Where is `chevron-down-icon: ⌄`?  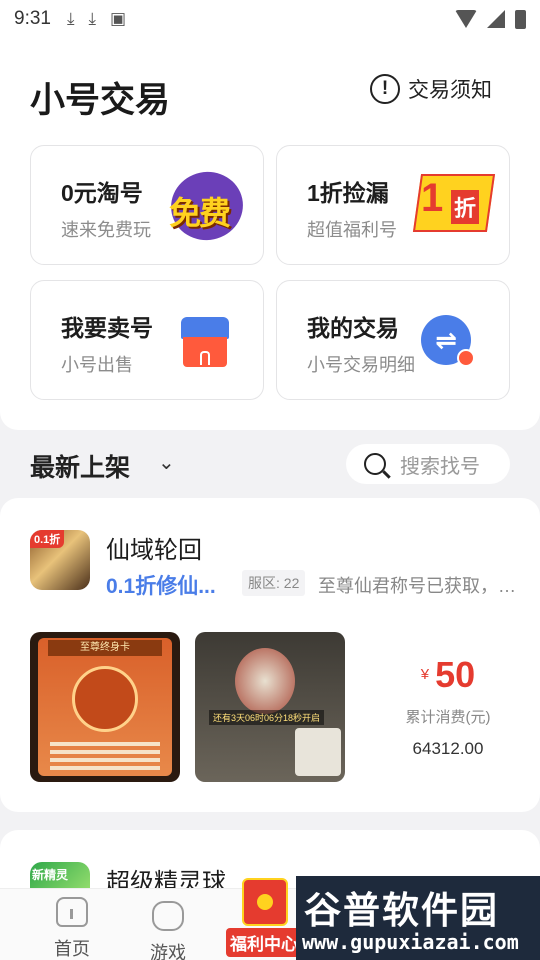
chevron-down-icon: ⌄ is located at coordinates (166, 462).